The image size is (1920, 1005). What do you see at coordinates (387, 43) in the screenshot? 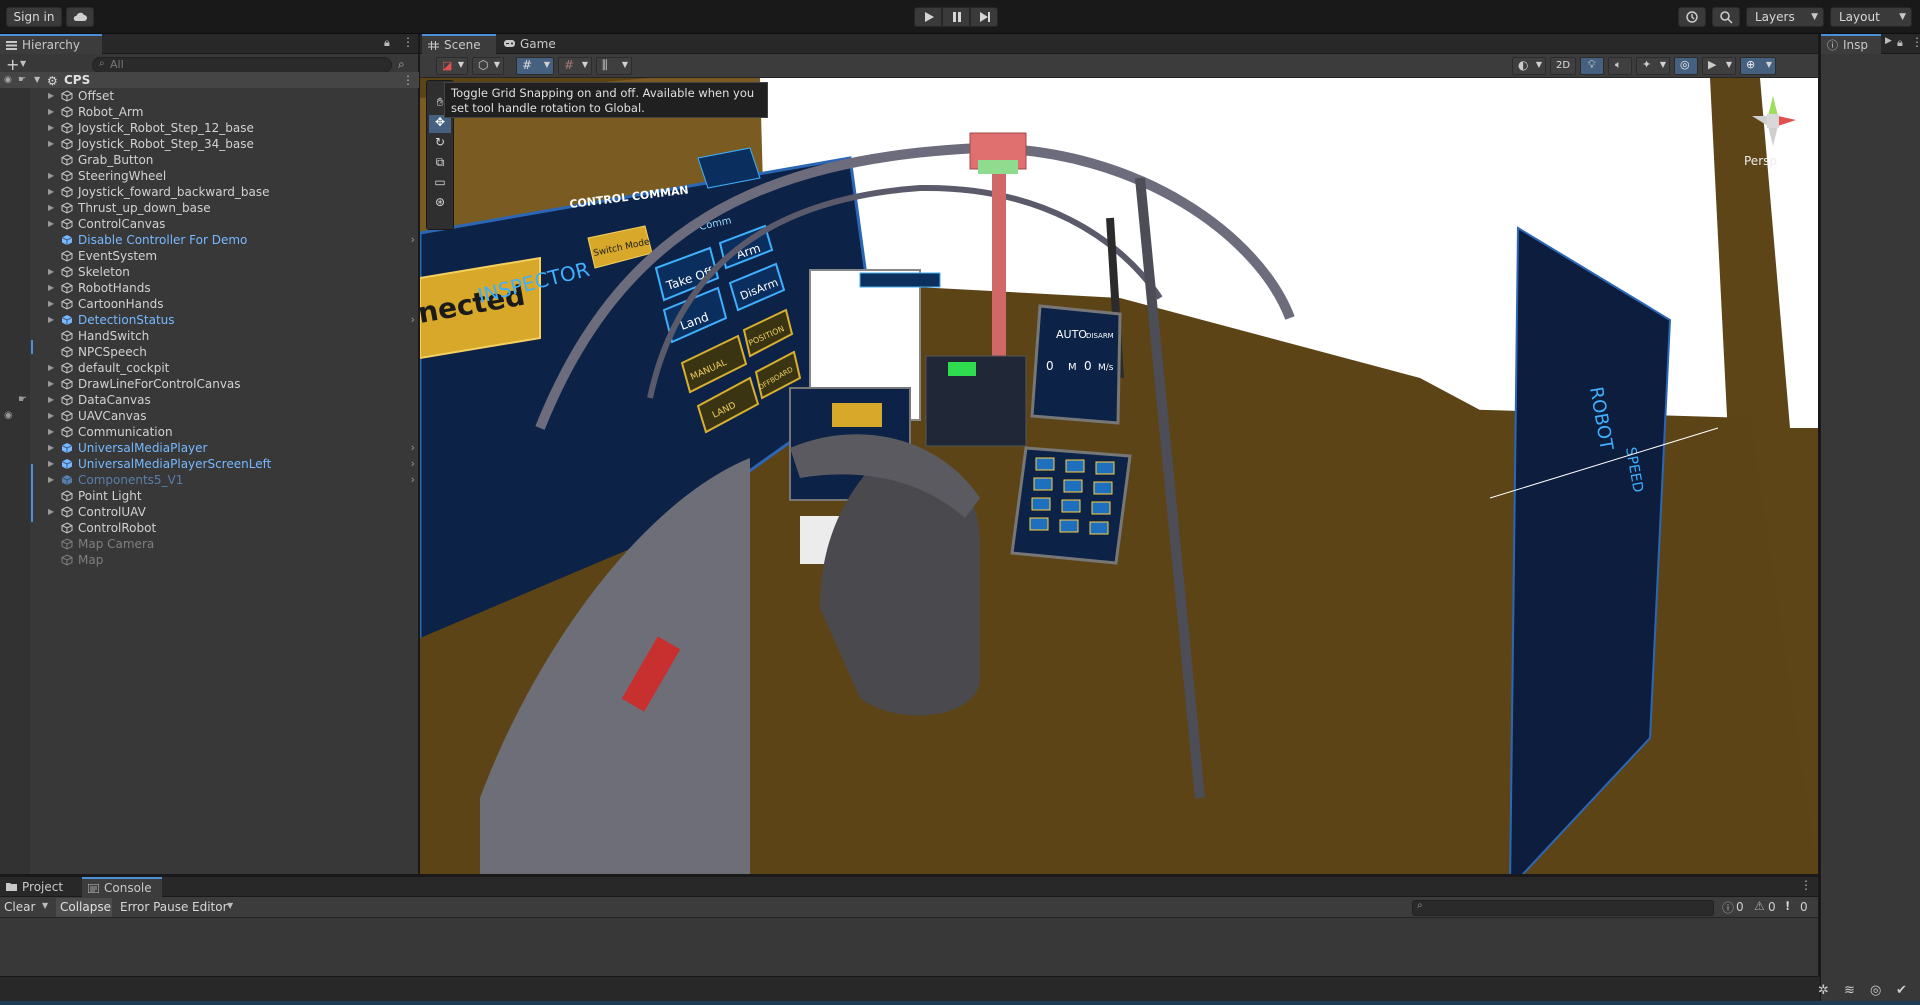
I see `lock-icon: 🔒︎` at bounding box center [387, 43].